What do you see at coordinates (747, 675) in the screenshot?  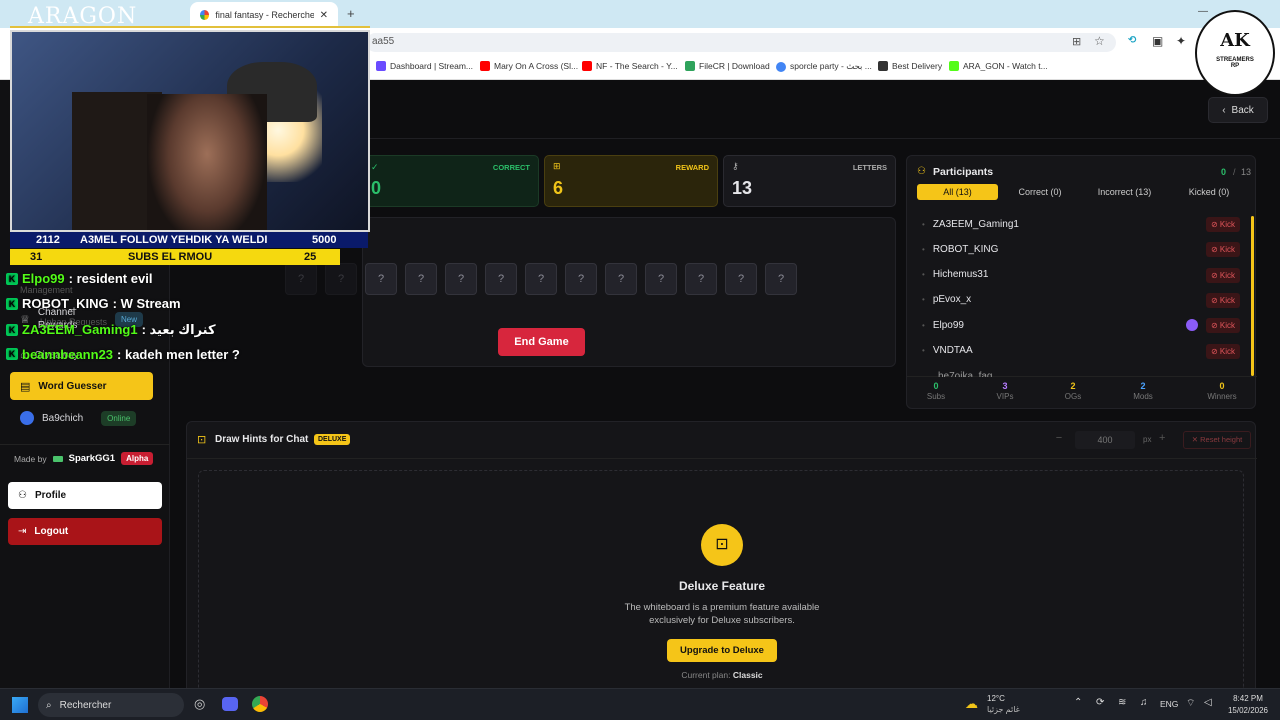 I see `current-plan-value: Classic` at bounding box center [747, 675].